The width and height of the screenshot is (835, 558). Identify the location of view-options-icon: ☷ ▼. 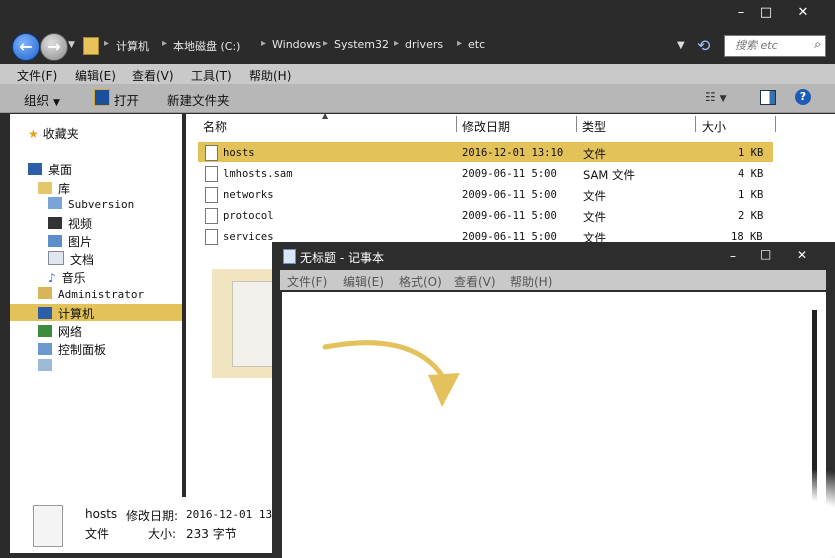
(716, 97).